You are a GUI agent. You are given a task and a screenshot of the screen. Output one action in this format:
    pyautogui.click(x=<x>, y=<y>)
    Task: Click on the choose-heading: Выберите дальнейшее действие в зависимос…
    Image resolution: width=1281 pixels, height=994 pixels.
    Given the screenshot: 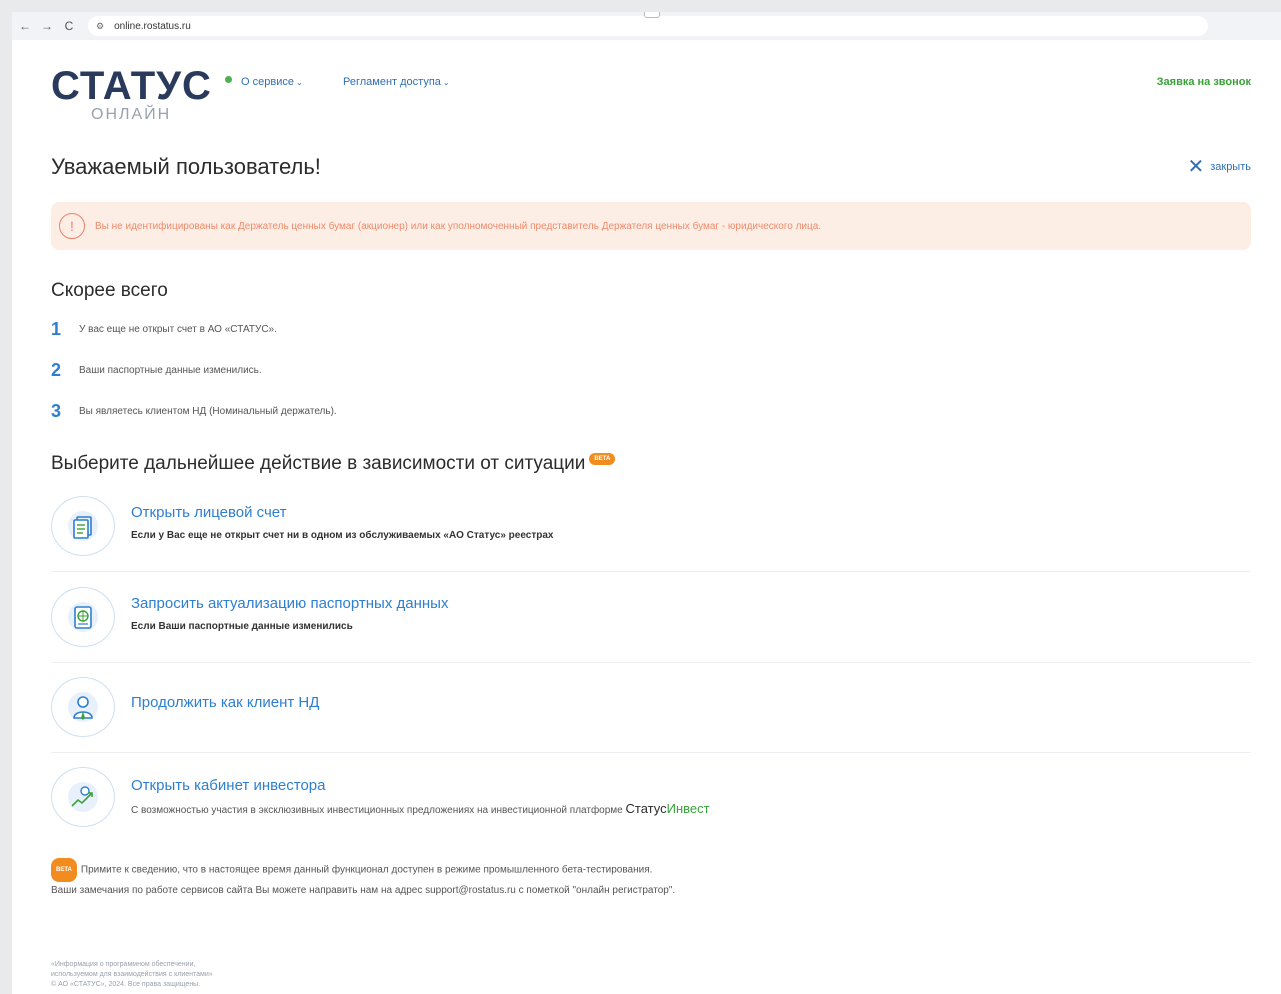 What is the action you would take?
    pyautogui.click(x=333, y=464)
    